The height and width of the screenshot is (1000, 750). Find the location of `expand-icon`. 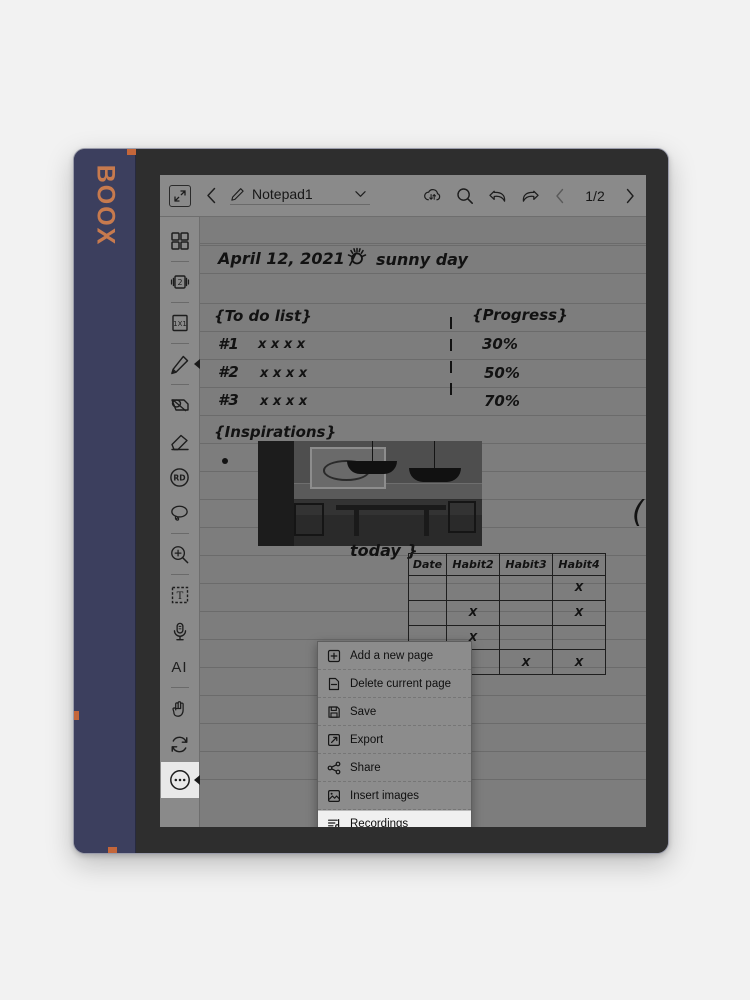

expand-icon is located at coordinates (180, 195).